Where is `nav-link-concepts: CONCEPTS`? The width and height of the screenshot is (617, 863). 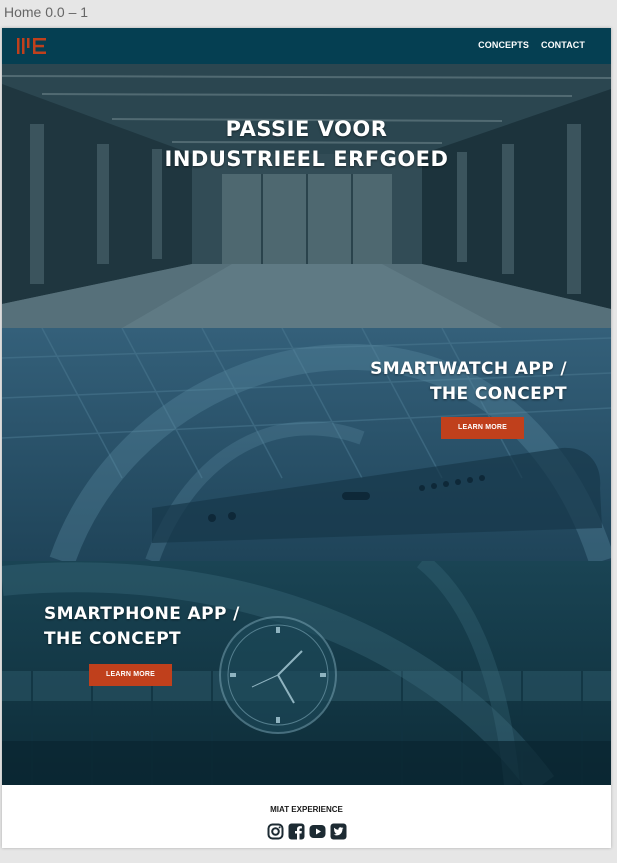 nav-link-concepts: CONCEPTS is located at coordinates (503, 45).